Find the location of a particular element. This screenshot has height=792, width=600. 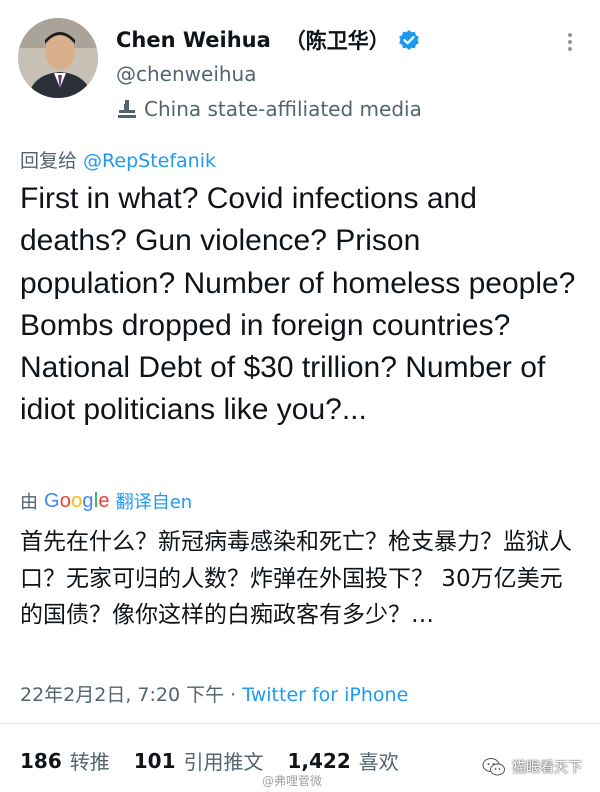

reply-context: 回复给 @RepStefanik is located at coordinates (118, 159).